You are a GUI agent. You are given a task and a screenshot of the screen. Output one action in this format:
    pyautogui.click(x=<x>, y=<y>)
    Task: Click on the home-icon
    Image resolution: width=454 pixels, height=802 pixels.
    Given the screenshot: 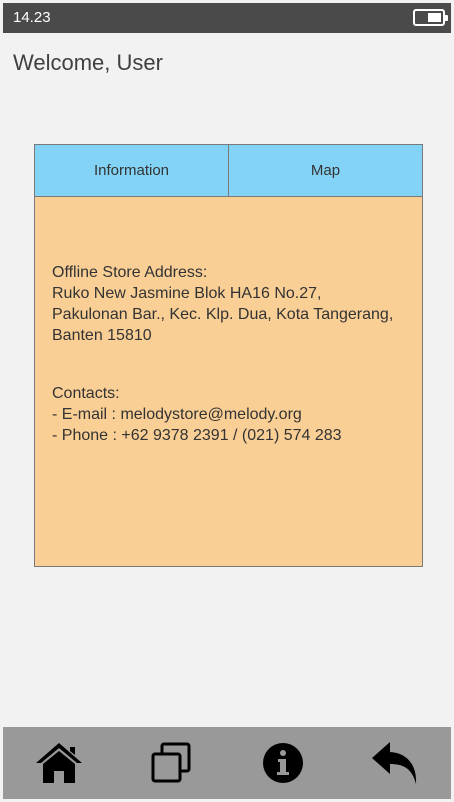 What is the action you would take?
    pyautogui.click(x=59, y=763)
    